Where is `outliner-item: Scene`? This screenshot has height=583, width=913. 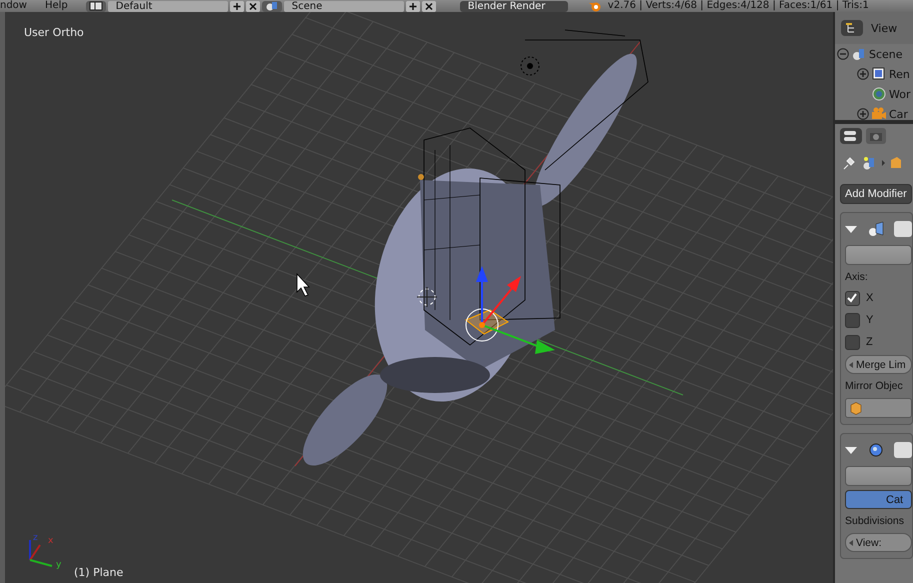 outliner-item: Scene is located at coordinates (886, 54).